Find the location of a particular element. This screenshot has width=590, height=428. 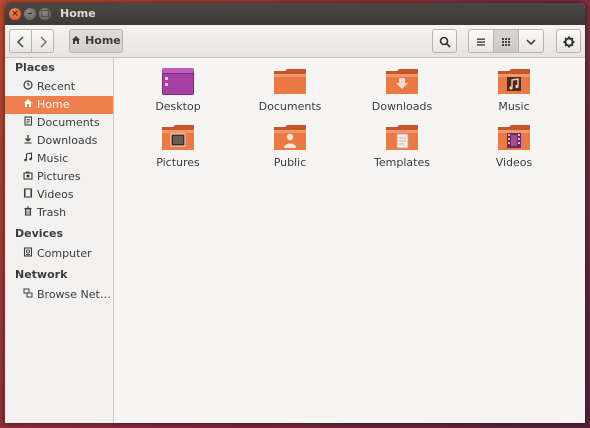

desktop-folder-icon is located at coordinates (178, 81).